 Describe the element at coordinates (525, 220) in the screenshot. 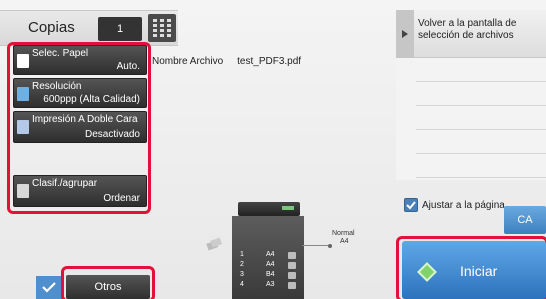

I see `ca-button: CA` at that location.